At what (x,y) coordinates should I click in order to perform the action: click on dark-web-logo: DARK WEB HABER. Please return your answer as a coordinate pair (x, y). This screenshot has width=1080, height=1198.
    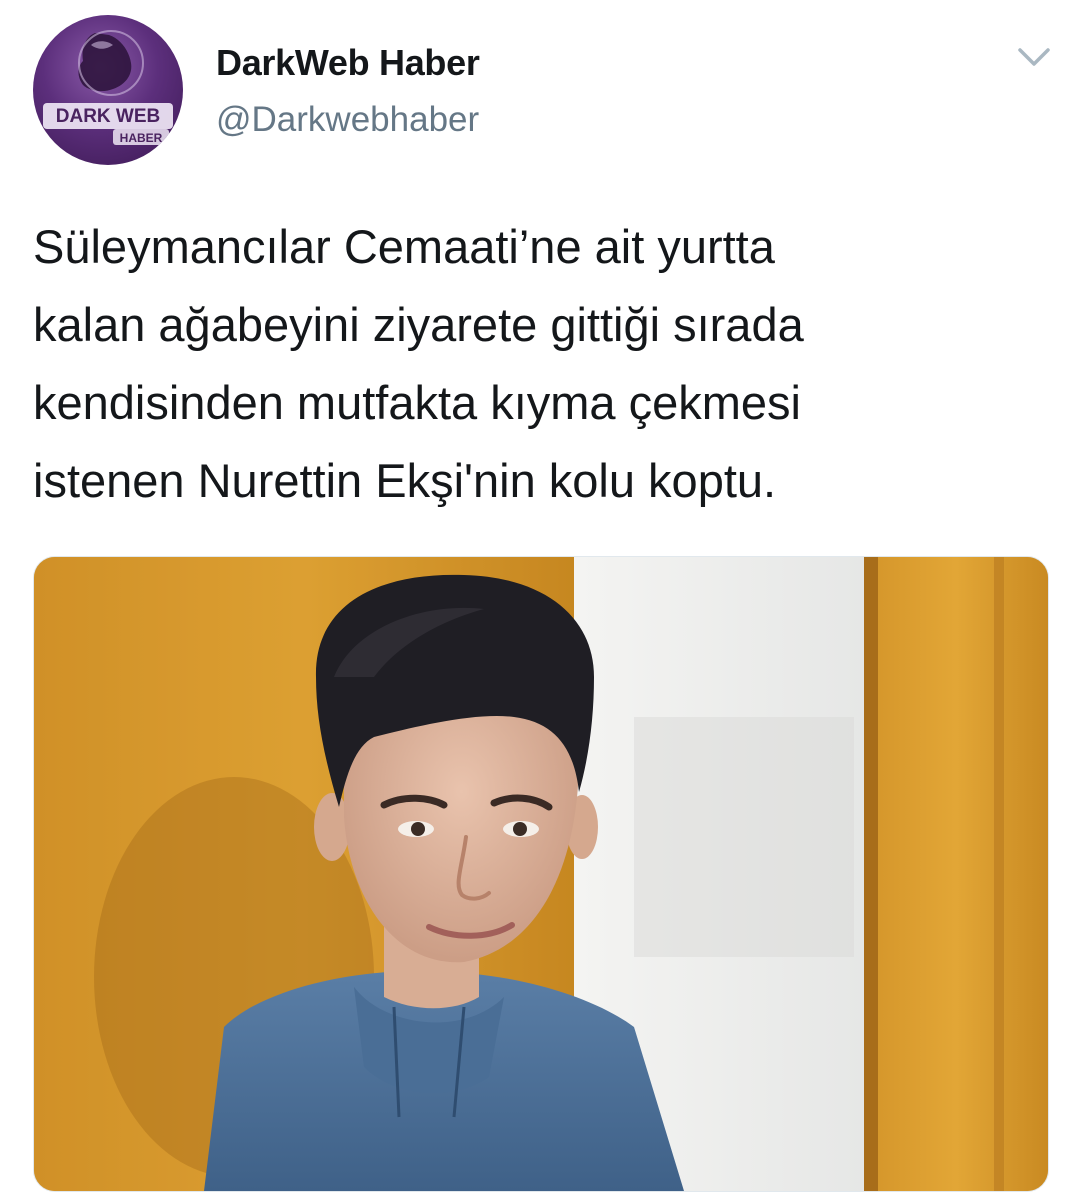
    Looking at the image, I should click on (108, 87).